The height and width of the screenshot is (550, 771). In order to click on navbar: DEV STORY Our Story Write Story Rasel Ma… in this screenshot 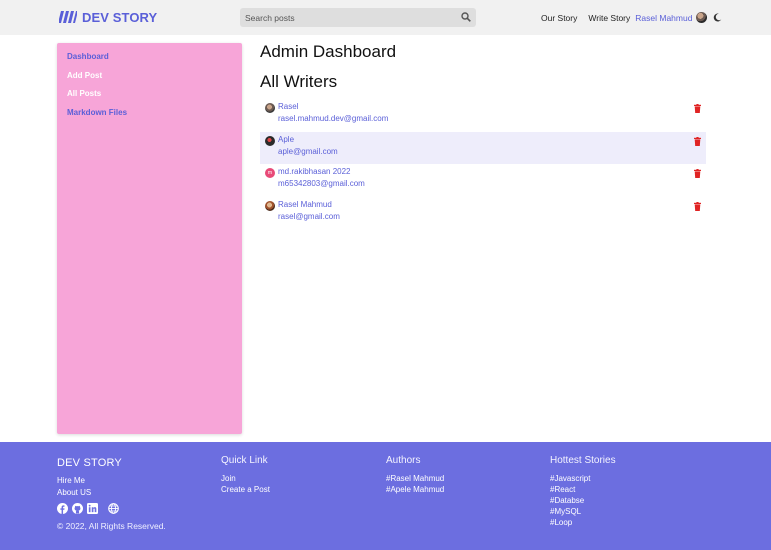, I will do `click(385, 17)`.